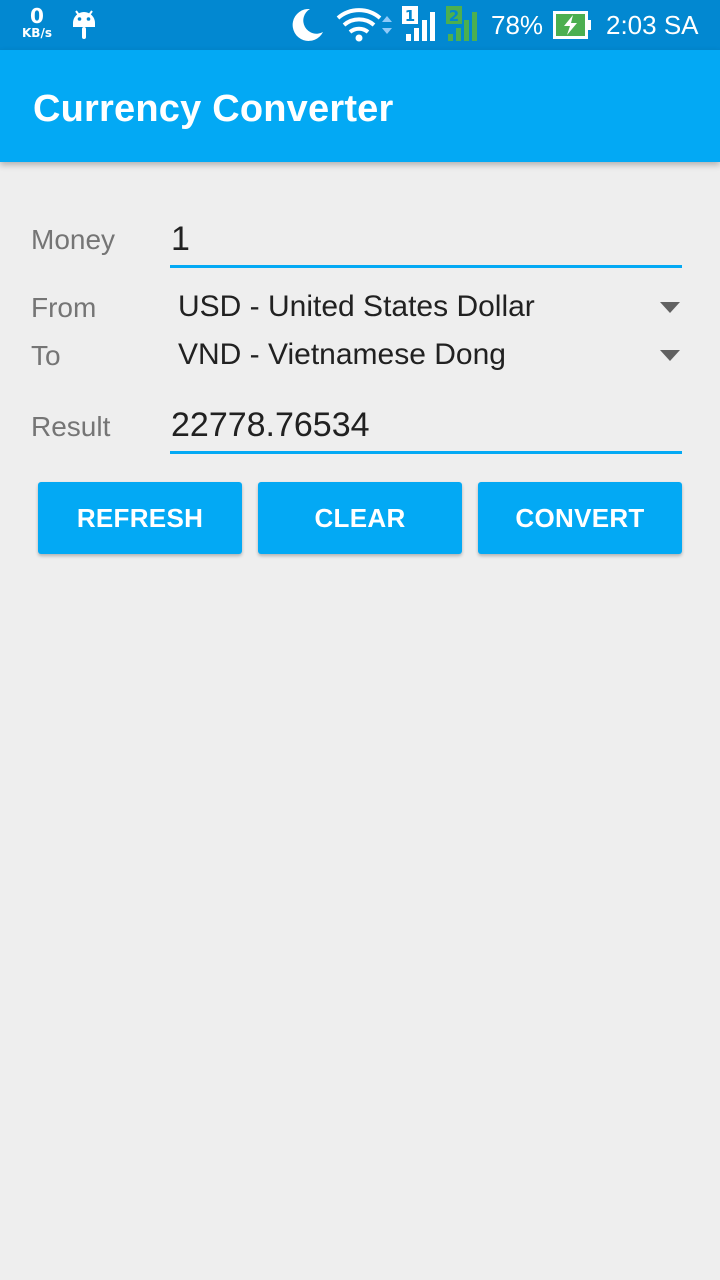  What do you see at coordinates (342, 354) in the screenshot?
I see `to-currency-value: VND - Vietnamese Dong` at bounding box center [342, 354].